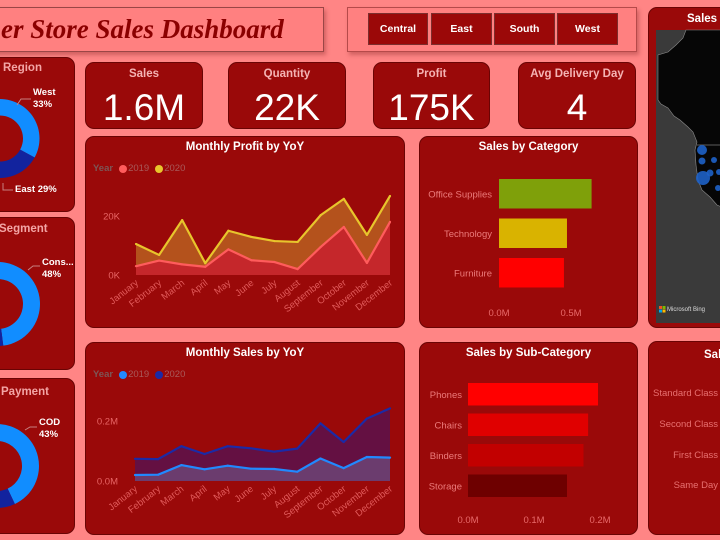 The image size is (720, 540). Describe the element at coordinates (545, 194) in the screenshot. I see `bar-office-supplies` at that location.